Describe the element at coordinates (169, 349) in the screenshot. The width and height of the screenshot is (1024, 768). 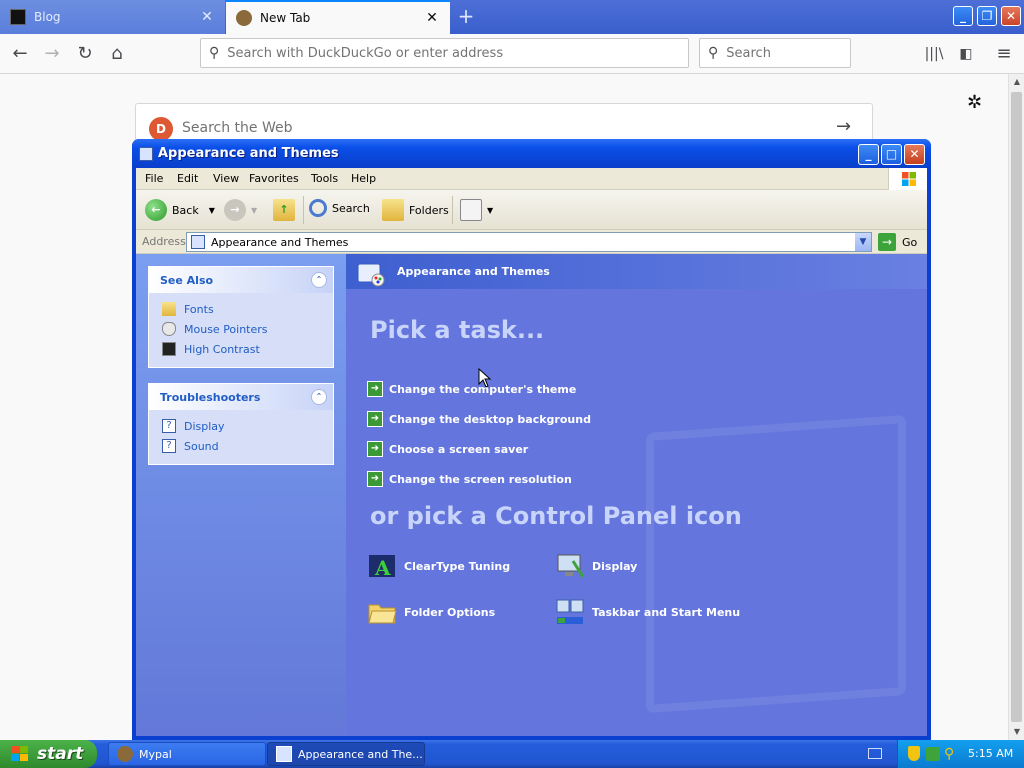
I see `high-contrast-icon` at that location.